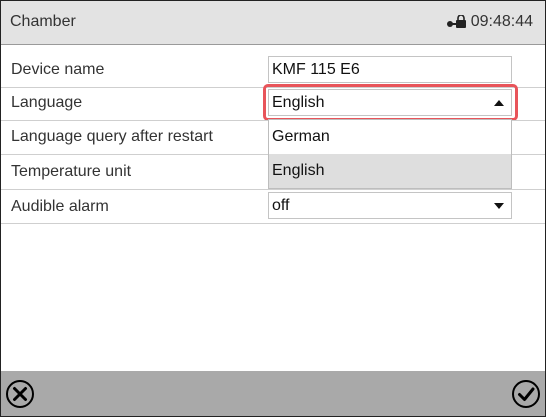 Image resolution: width=546 pixels, height=417 pixels. I want to click on footer-bar, so click(273, 393).